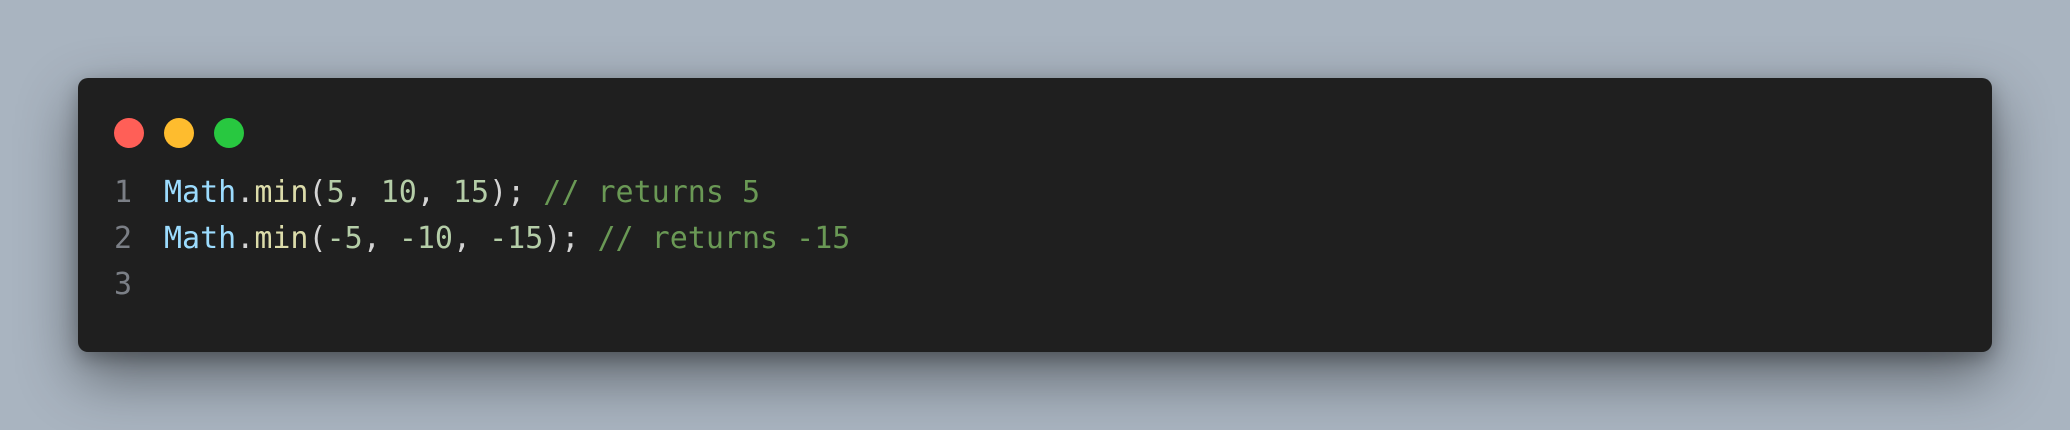 This screenshot has width=2070, height=430. Describe the element at coordinates (344, 238) in the screenshot. I see `code-arg: -5` at that location.